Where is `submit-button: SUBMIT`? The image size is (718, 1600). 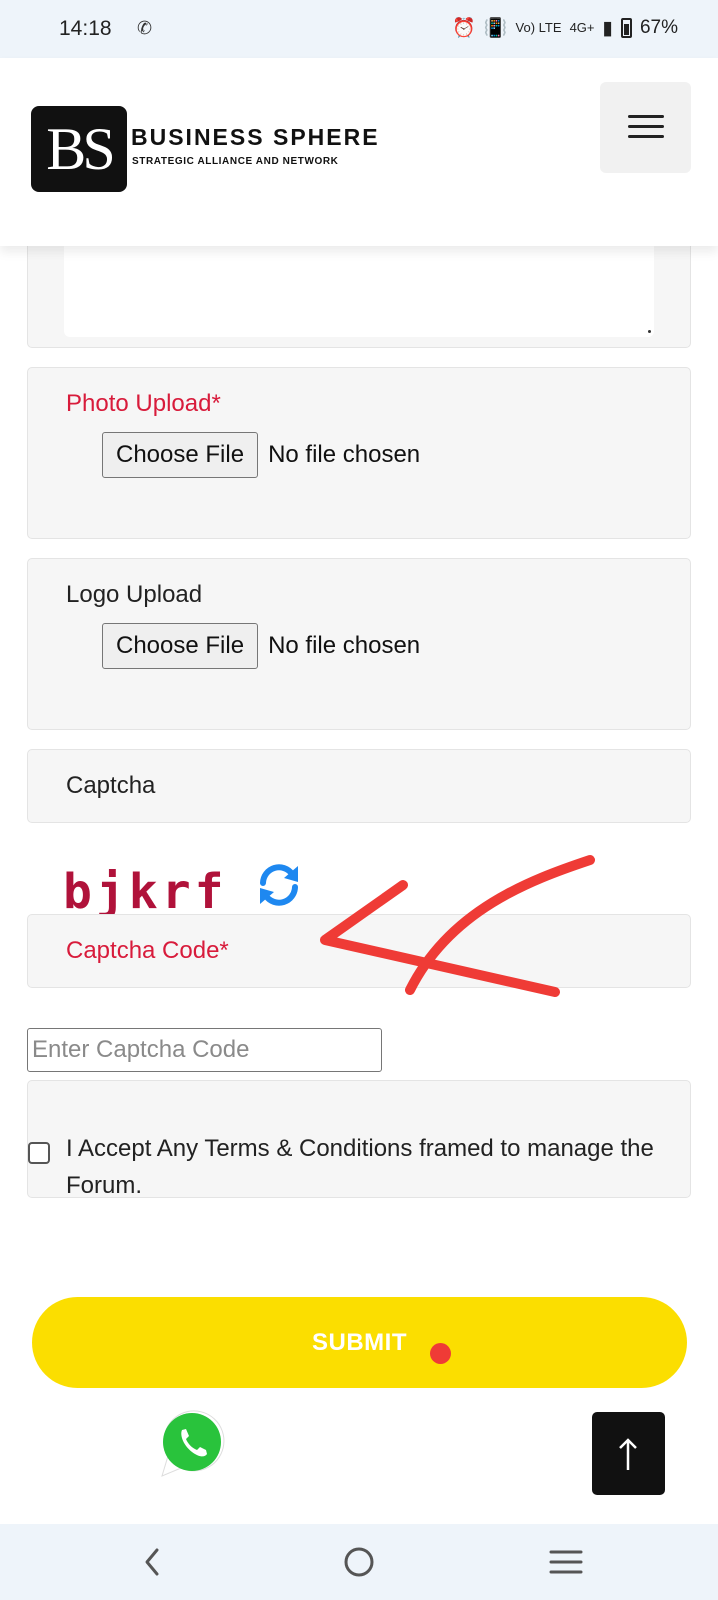
submit-button: SUBMIT is located at coordinates (359, 1342).